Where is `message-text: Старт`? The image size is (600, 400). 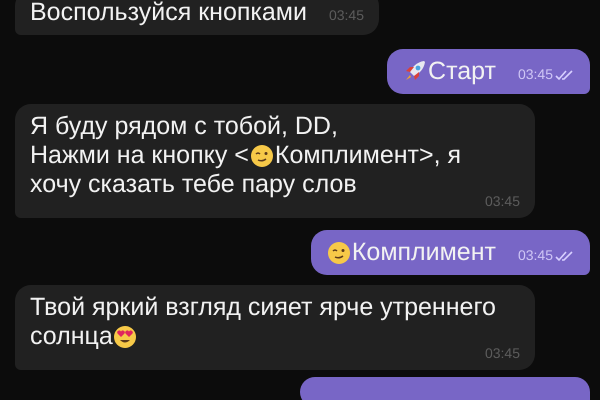
message-text: Старт is located at coordinates (449, 71).